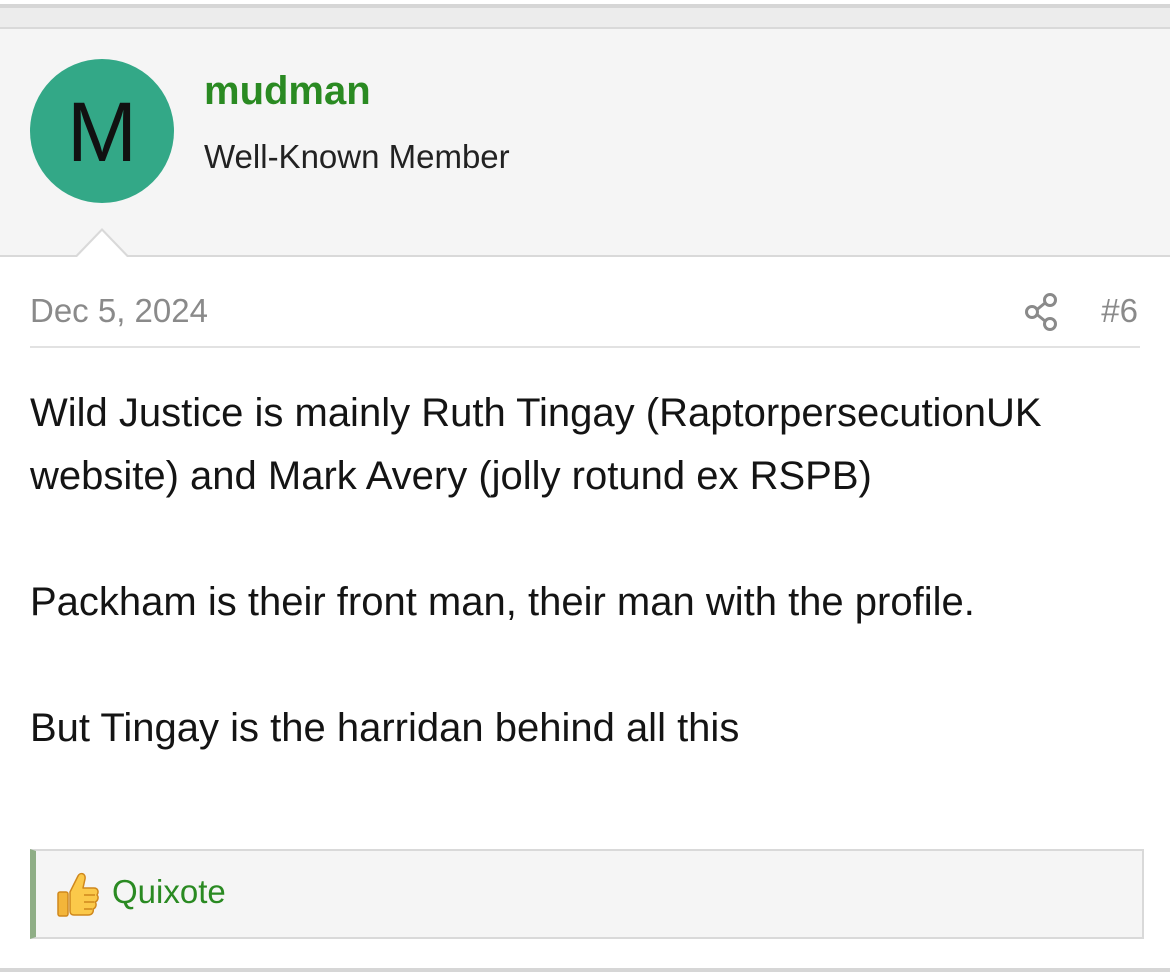 The width and height of the screenshot is (1170, 974). I want to click on avatar-letter: M, so click(102, 132).